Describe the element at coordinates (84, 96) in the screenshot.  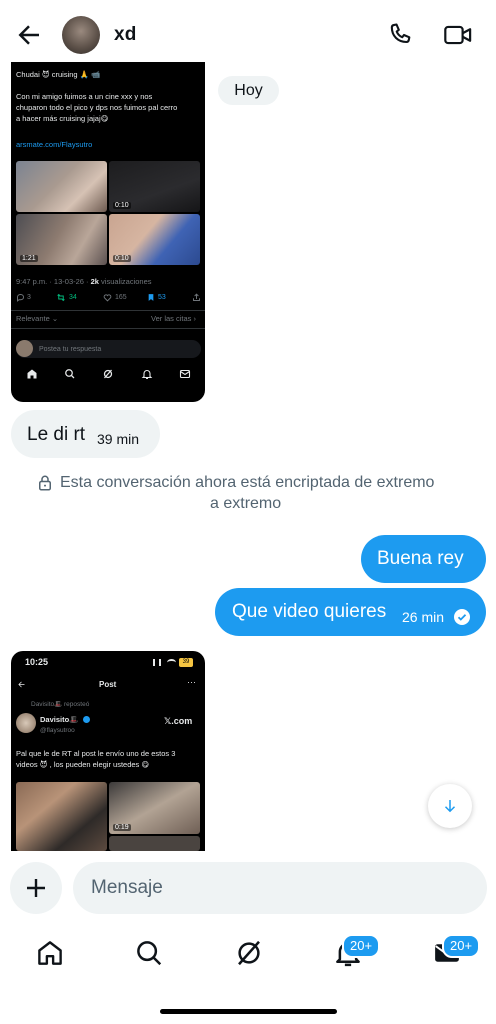
I see `post-text-line: Con mi amigo fuimos a un cine xxx y nos` at that location.